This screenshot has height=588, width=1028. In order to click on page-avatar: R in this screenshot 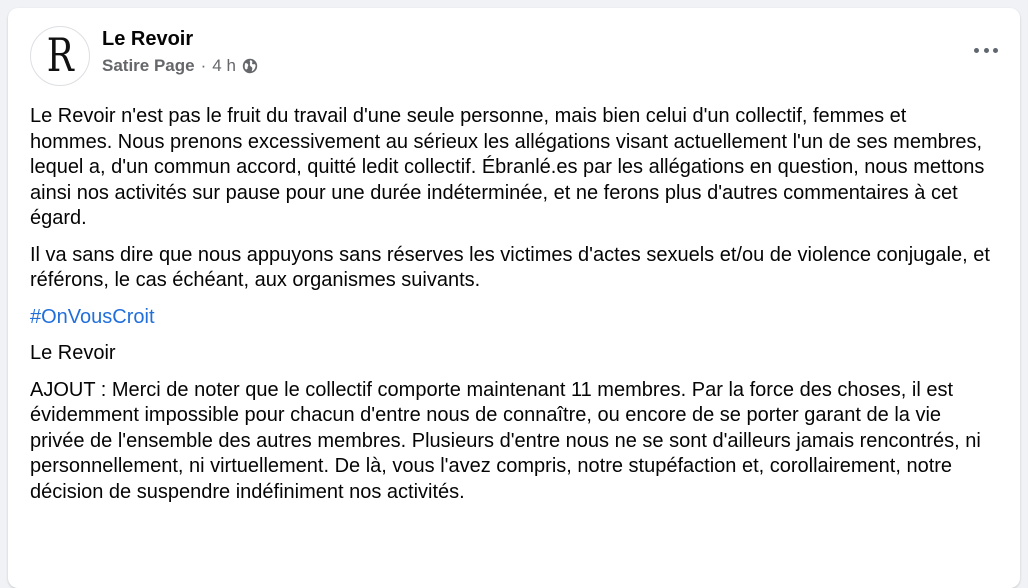, I will do `click(60, 56)`.